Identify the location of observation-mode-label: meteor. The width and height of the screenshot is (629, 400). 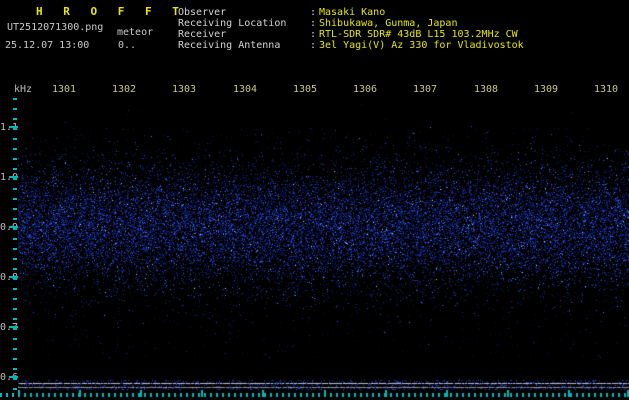
(135, 32).